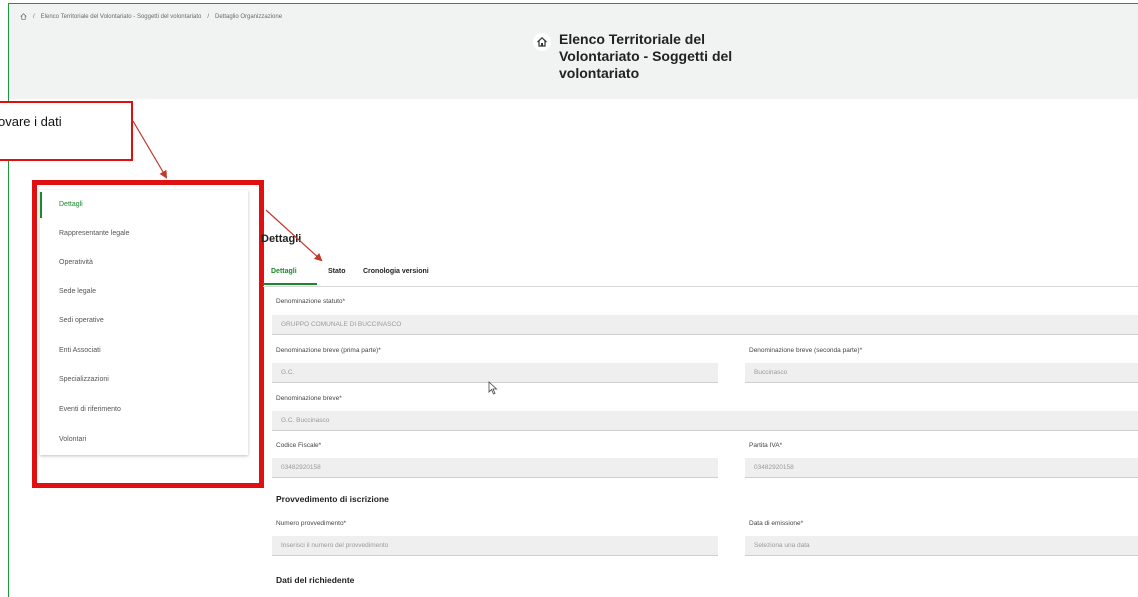 The height and width of the screenshot is (597, 1138). What do you see at coordinates (309, 398) in the screenshot?
I see `denominazione-breve-label: Denominazione breve*` at bounding box center [309, 398].